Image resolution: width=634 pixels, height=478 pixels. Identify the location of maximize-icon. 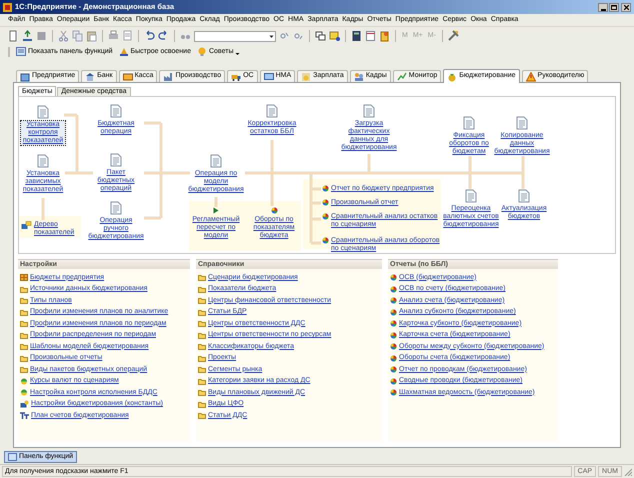
(614, 7).